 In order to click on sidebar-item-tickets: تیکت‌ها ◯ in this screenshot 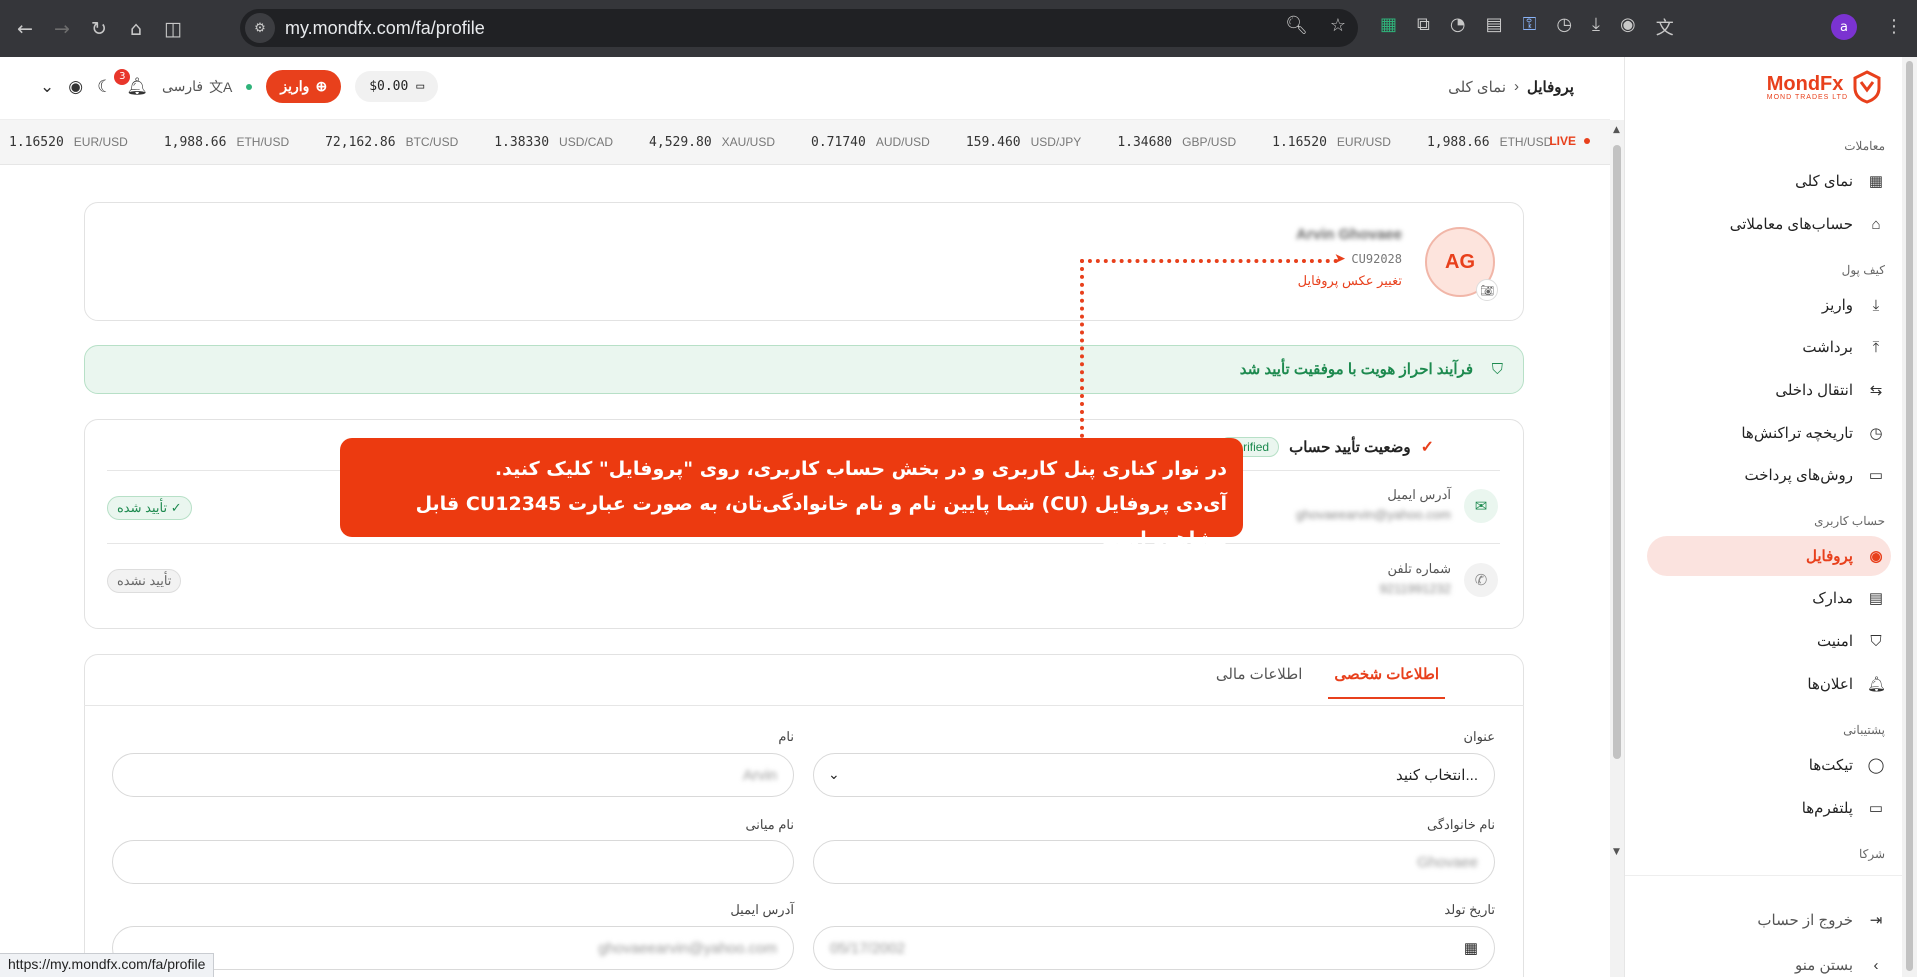, I will do `click(1769, 765)`.